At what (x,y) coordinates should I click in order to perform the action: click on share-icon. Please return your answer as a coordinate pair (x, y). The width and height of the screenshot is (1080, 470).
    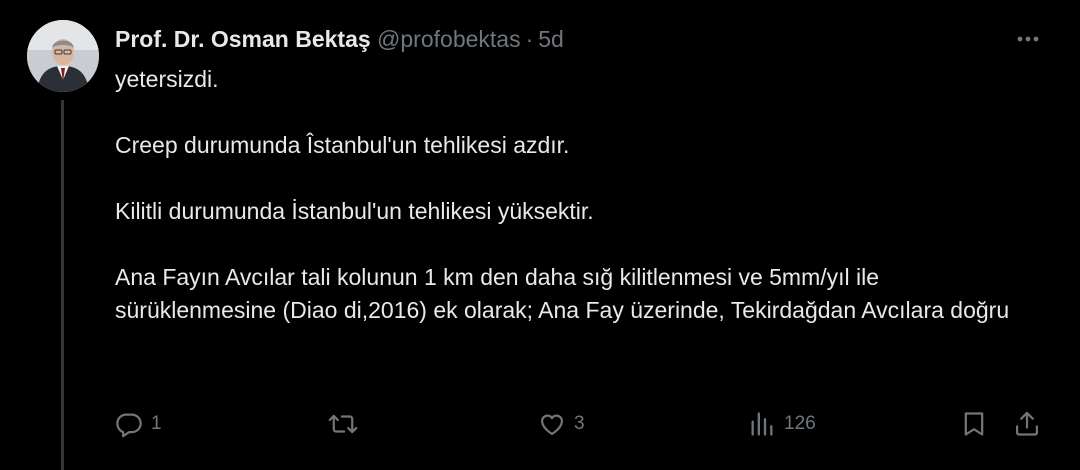
    Looking at the image, I should click on (1027, 423).